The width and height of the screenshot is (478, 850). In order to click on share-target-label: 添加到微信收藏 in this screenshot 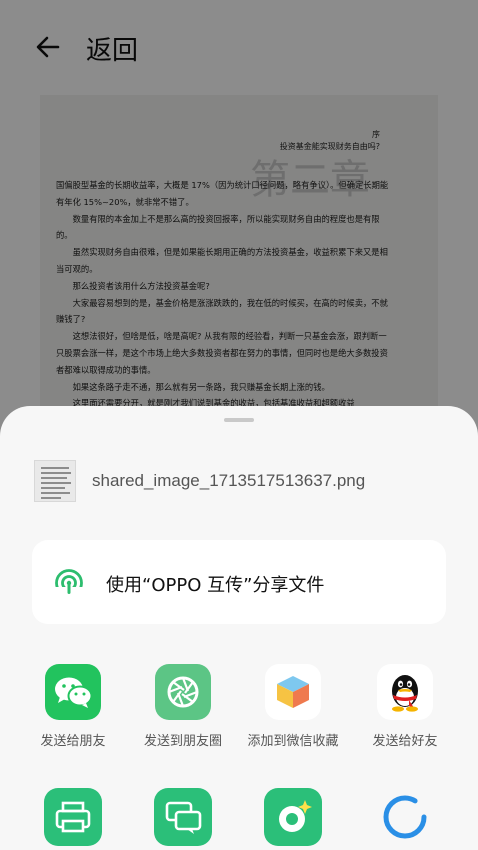, I will do `click(293, 741)`.